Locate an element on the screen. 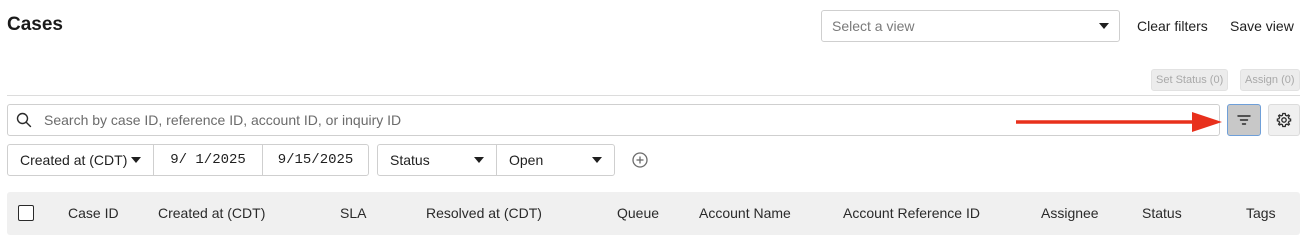 The height and width of the screenshot is (251, 1311). column-header-status: Status is located at coordinates (1162, 213).